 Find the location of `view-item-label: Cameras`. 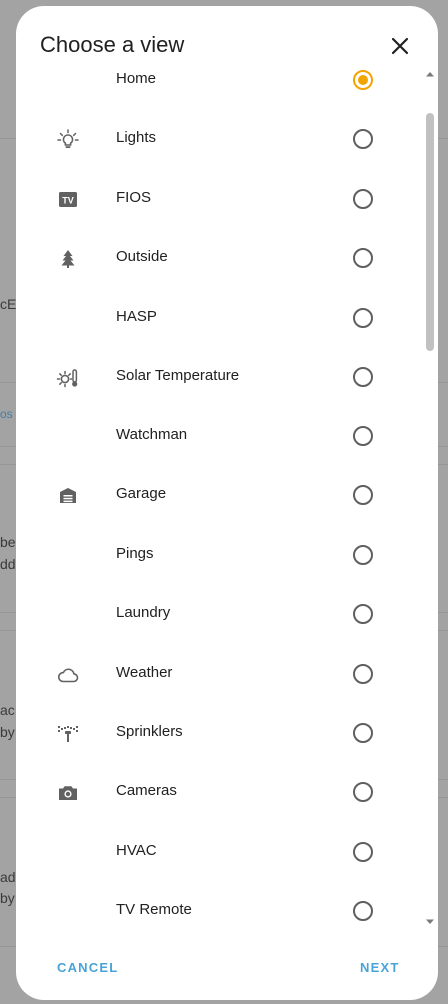

view-item-label: Cameras is located at coordinates (146, 790).